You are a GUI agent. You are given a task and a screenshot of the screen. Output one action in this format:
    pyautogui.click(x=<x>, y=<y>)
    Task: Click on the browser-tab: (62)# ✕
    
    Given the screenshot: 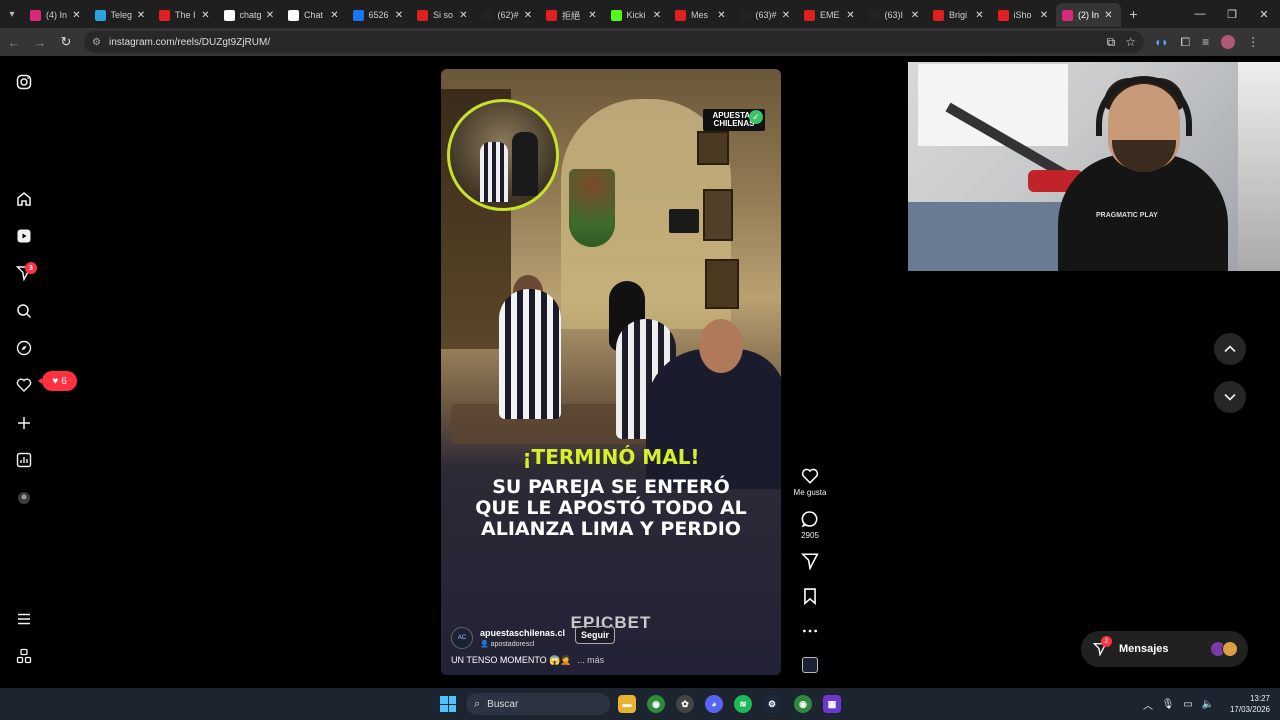 What is the action you would take?
    pyautogui.click(x=508, y=15)
    